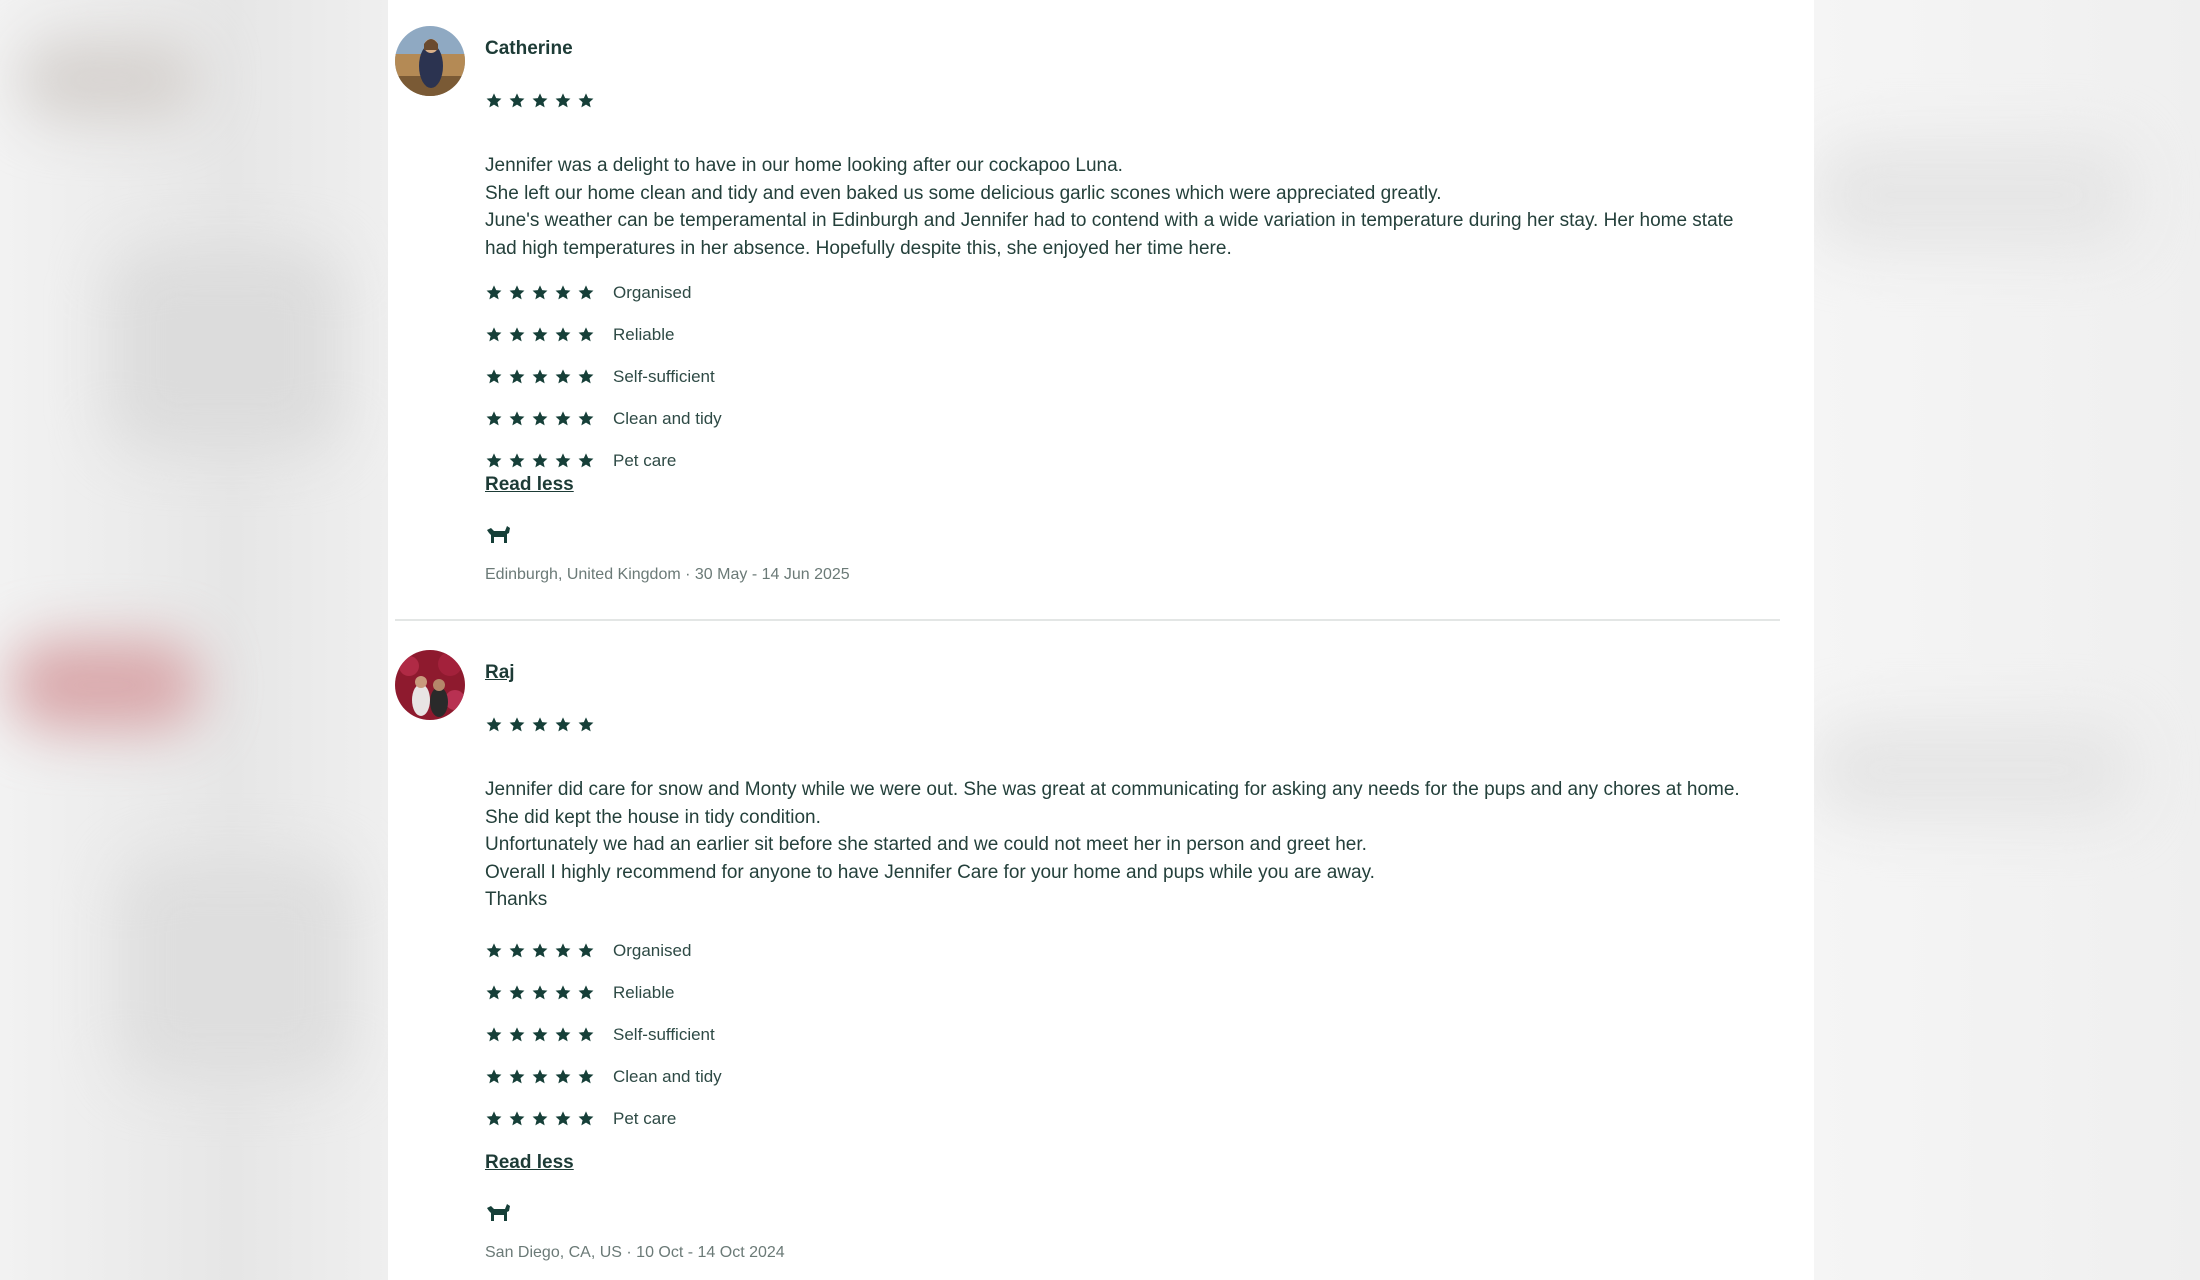 The width and height of the screenshot is (2200, 1280). What do you see at coordinates (603, 1119) in the screenshot?
I see `criterion-row: Pet care` at bounding box center [603, 1119].